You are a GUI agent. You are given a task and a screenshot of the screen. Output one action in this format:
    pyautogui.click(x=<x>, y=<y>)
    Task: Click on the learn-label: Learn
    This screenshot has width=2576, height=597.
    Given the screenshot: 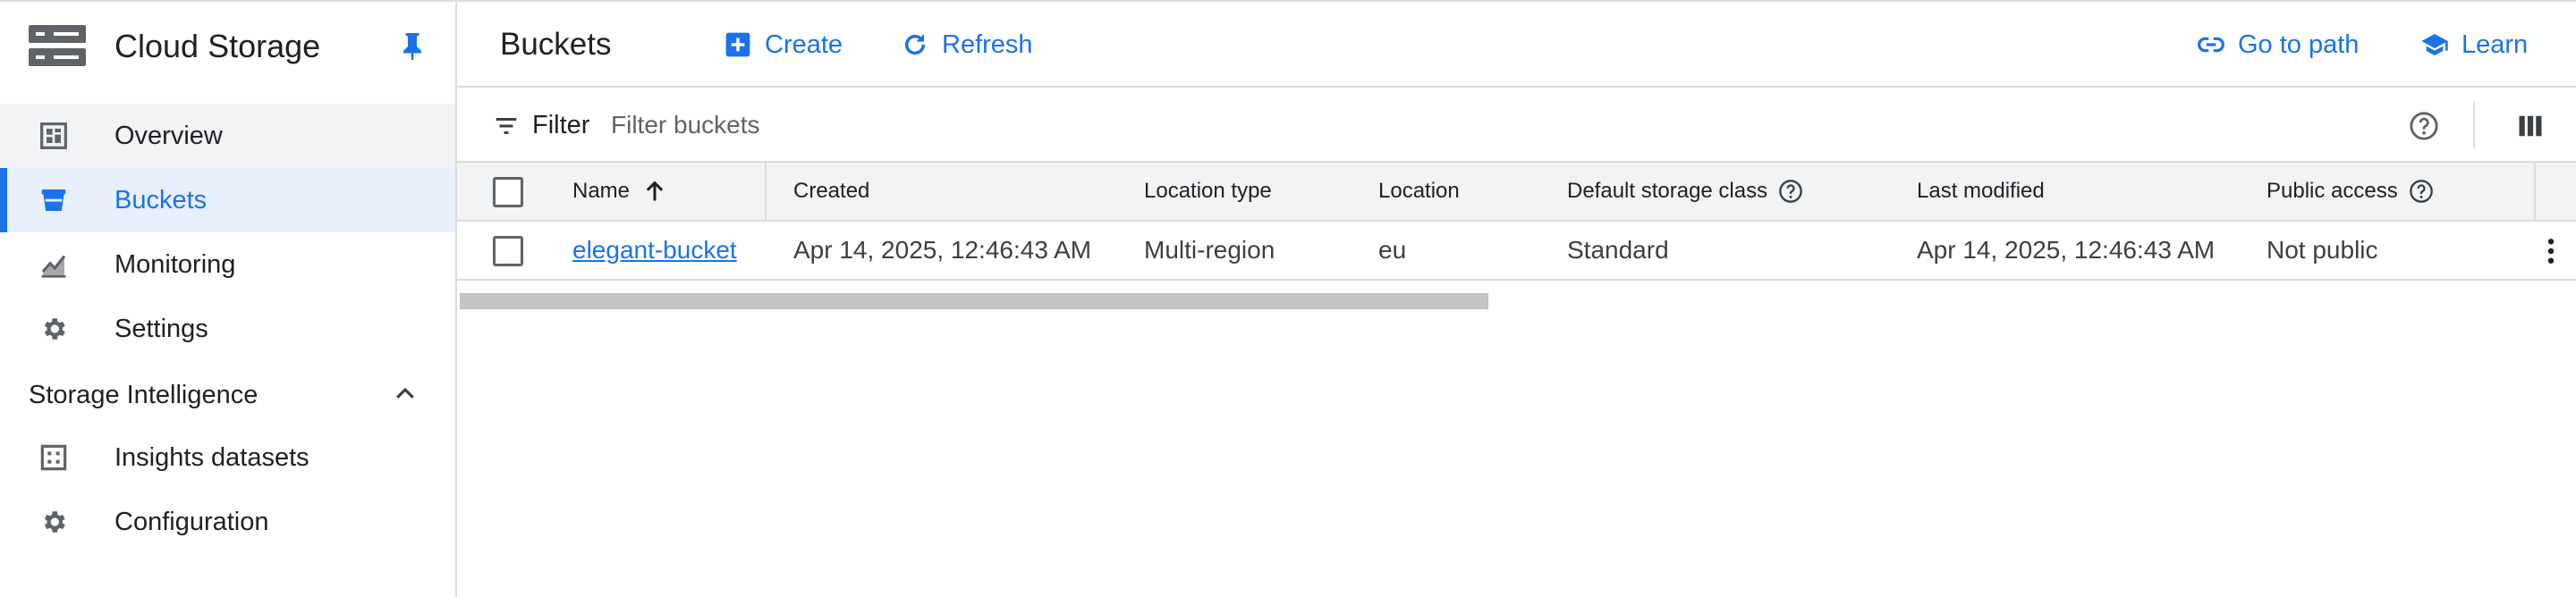 What is the action you would take?
    pyautogui.click(x=2495, y=44)
    